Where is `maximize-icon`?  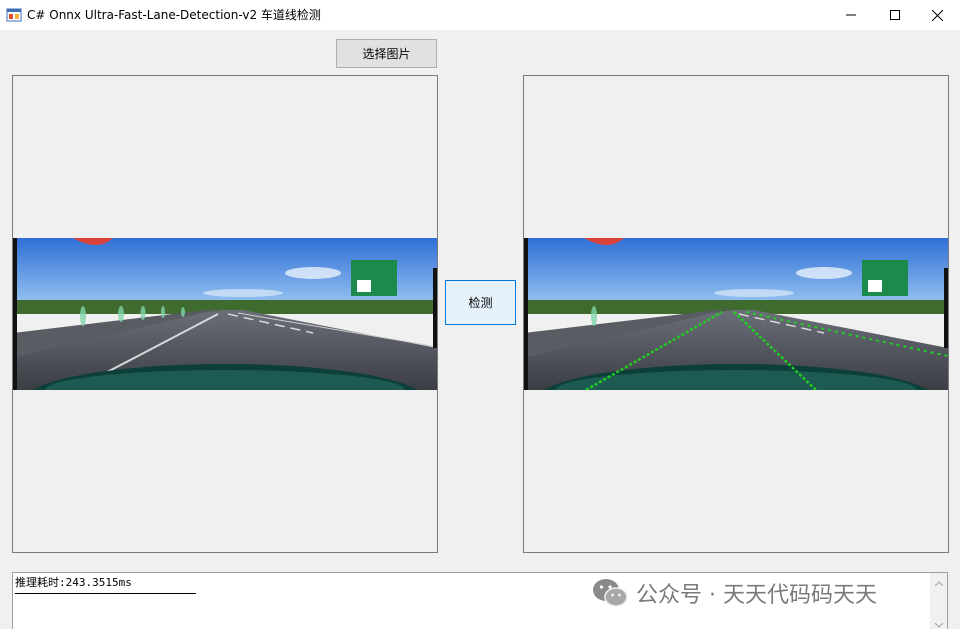 maximize-icon is located at coordinates (895, 15).